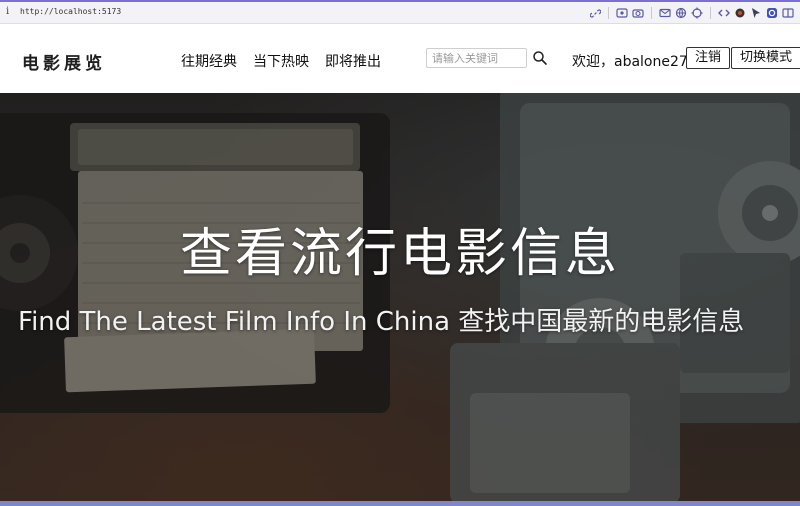  What do you see at coordinates (595, 13) in the screenshot?
I see `link-icon` at bounding box center [595, 13].